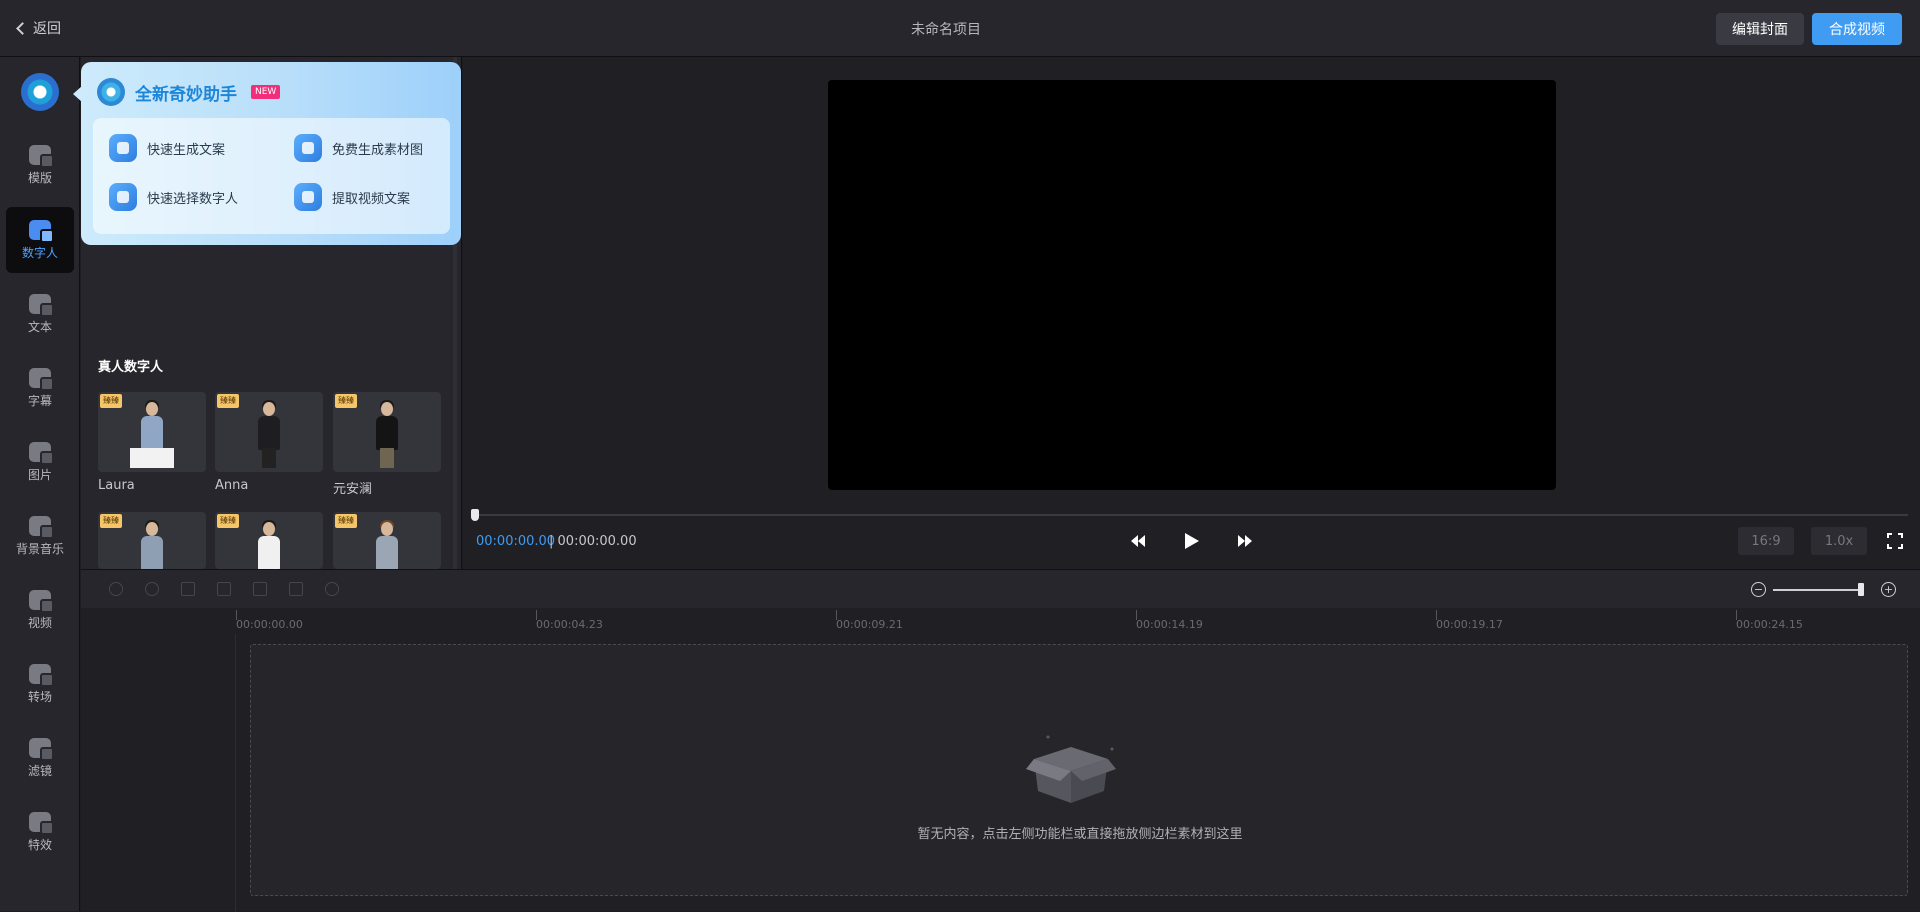 This screenshot has width=1920, height=912. Describe the element at coordinates (308, 148) in the screenshot. I see `image-generate-icon` at that location.